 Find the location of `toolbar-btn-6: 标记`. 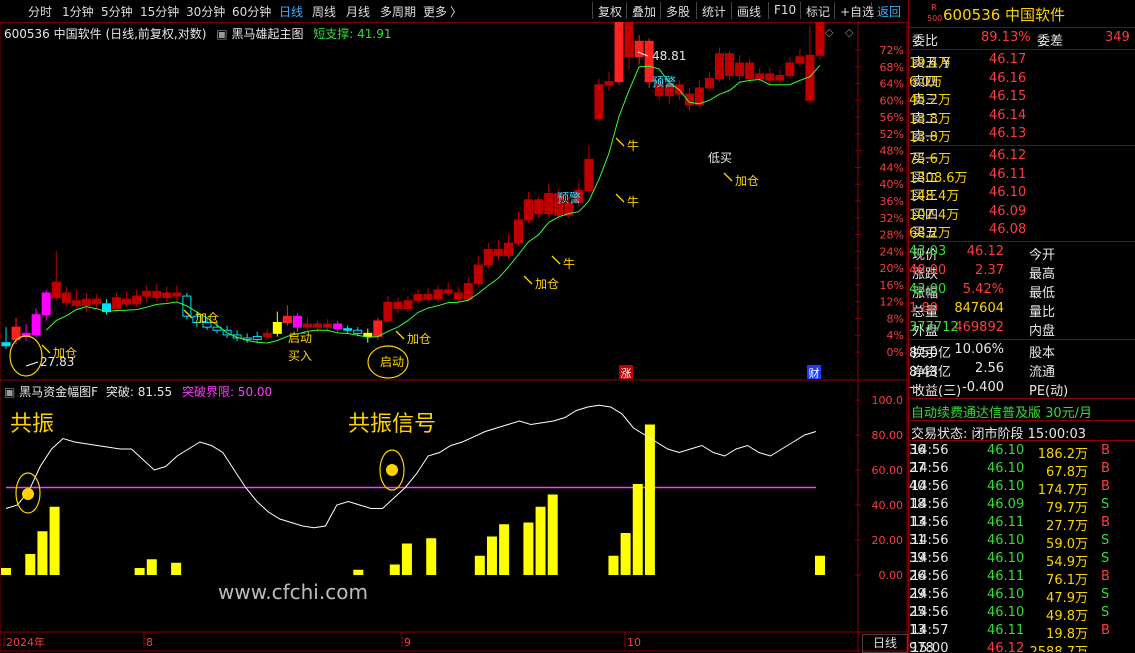

toolbar-btn-6: 标记 is located at coordinates (818, 11).